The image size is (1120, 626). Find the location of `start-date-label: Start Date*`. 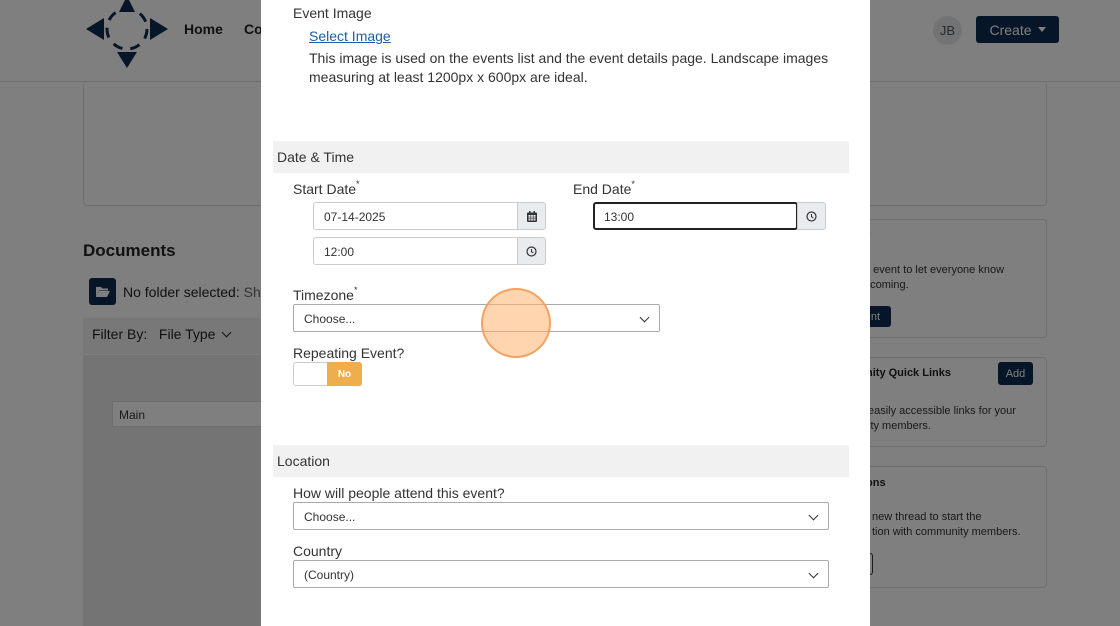

start-date-label: Start Date* is located at coordinates (326, 188).